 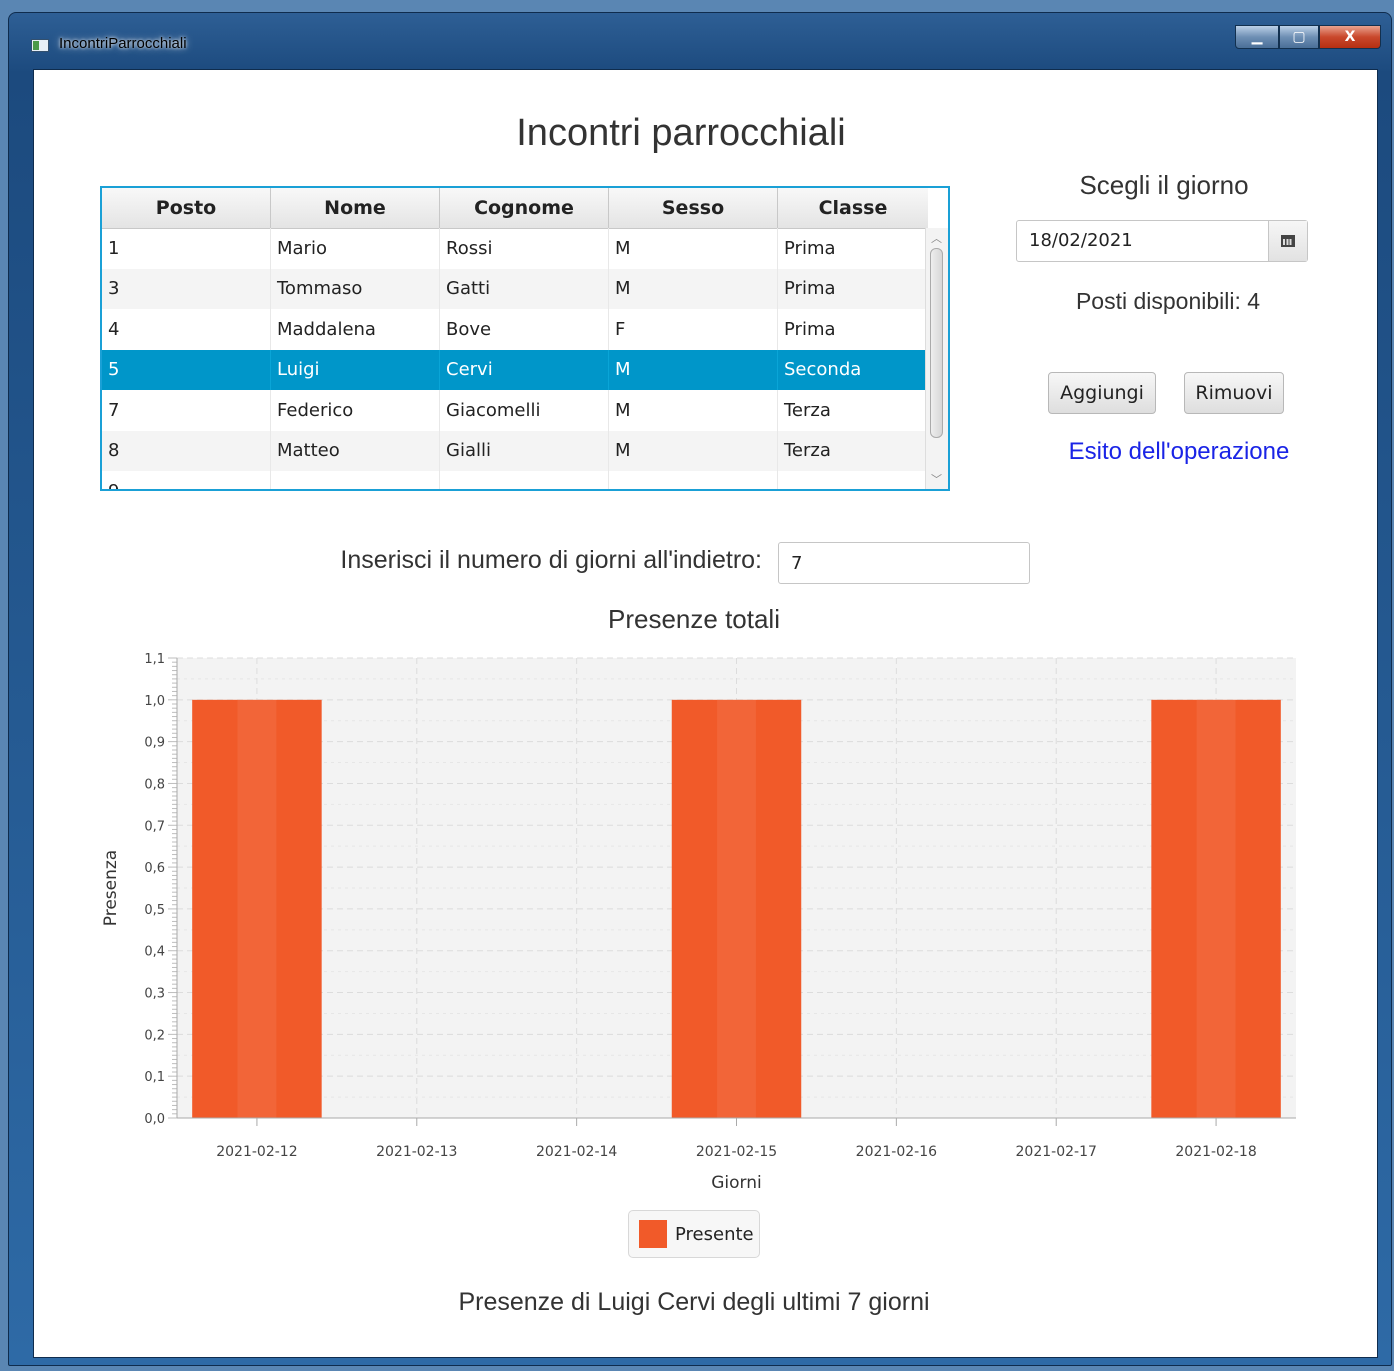 What do you see at coordinates (40, 45) in the screenshot?
I see `app-icon` at bounding box center [40, 45].